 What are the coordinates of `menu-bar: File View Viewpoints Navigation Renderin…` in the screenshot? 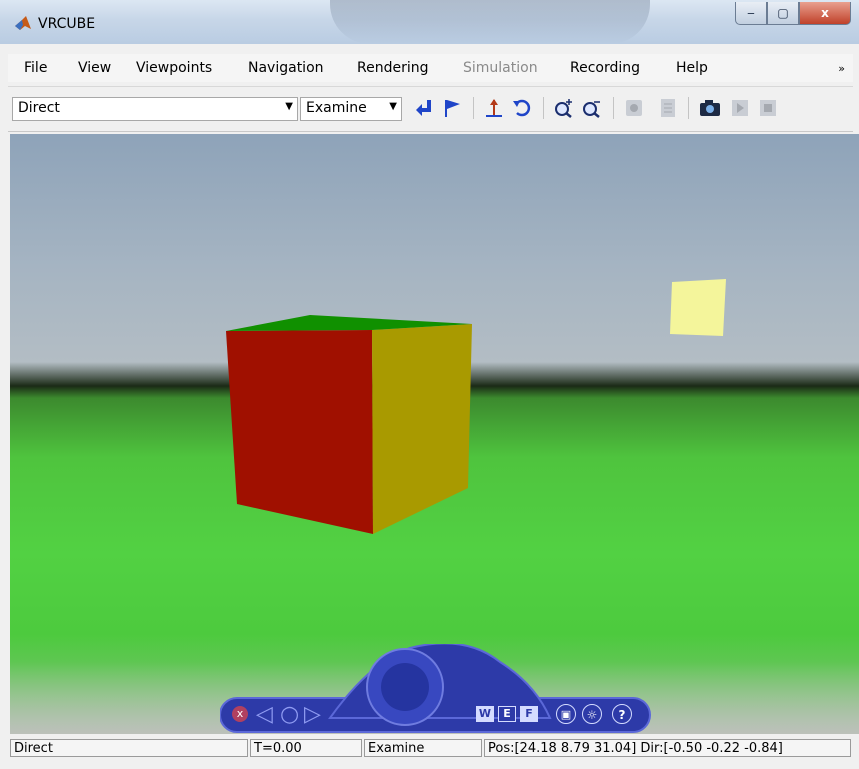 It's located at (430, 68).